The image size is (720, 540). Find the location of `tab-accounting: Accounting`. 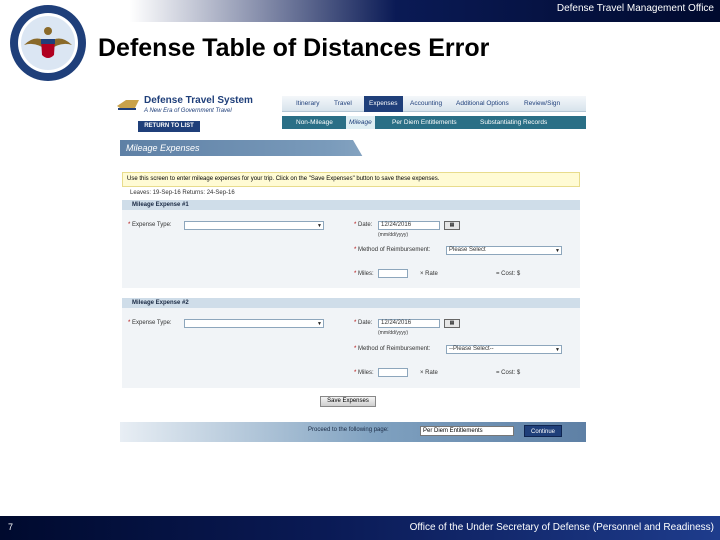

tab-accounting: Accounting is located at coordinates (426, 104).